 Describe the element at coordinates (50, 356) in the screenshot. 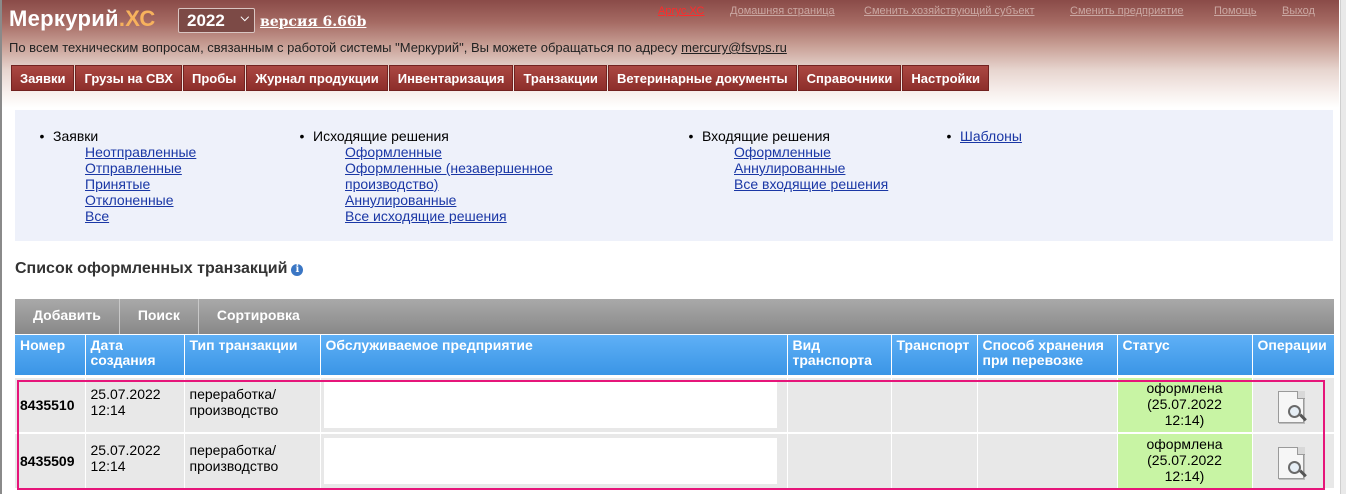

I see `col-number: Номер` at that location.